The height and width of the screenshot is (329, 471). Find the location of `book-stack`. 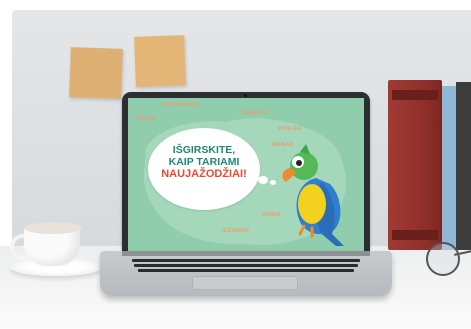

book-stack is located at coordinates (429, 165).